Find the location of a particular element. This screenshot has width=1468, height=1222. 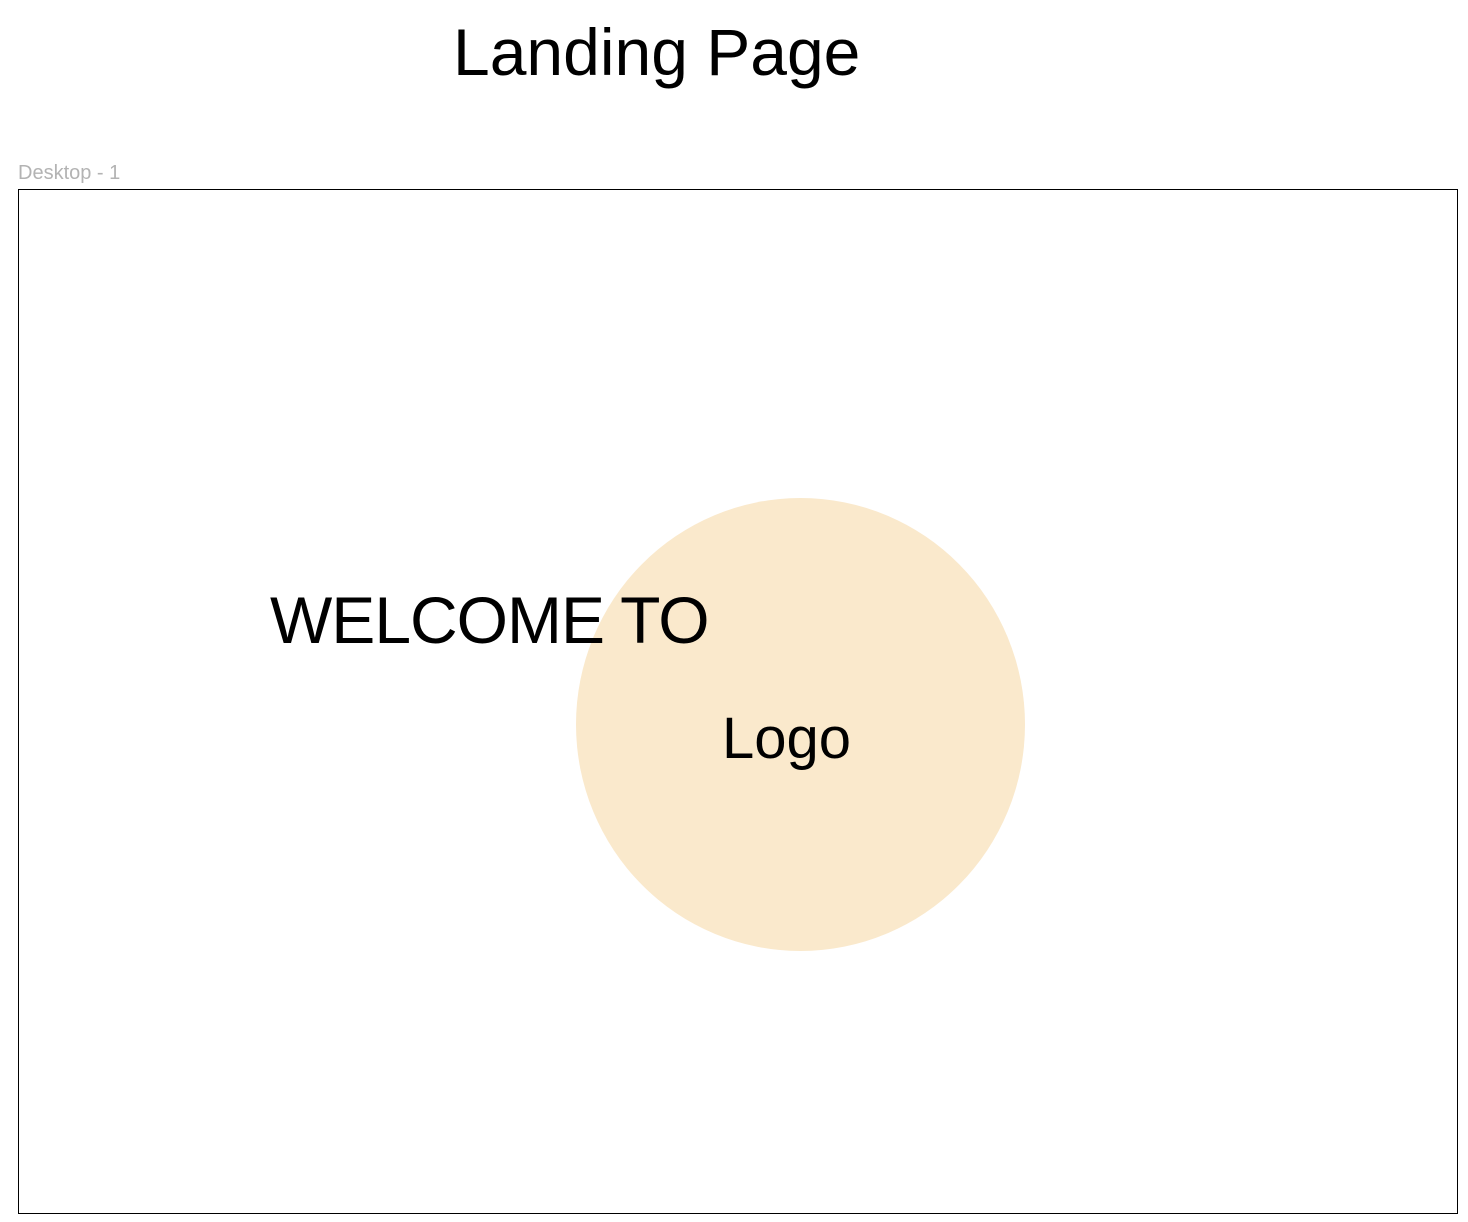

frame-label: Desktop - 1 is located at coordinates (69, 173).